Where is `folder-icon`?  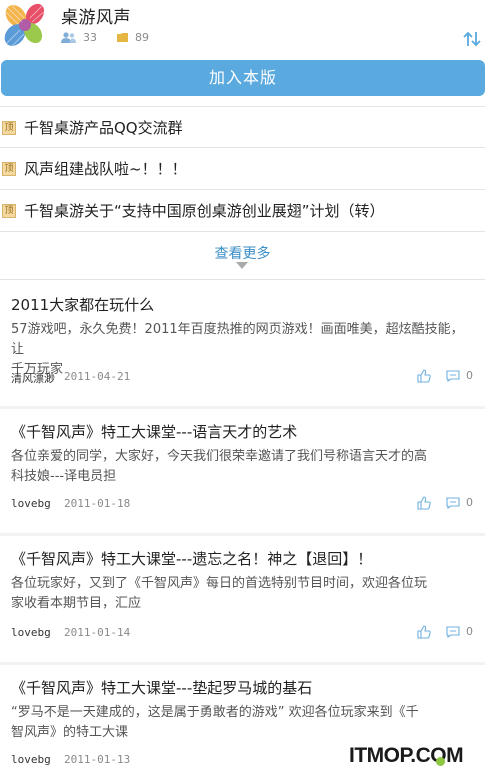
folder-icon is located at coordinates (122, 37).